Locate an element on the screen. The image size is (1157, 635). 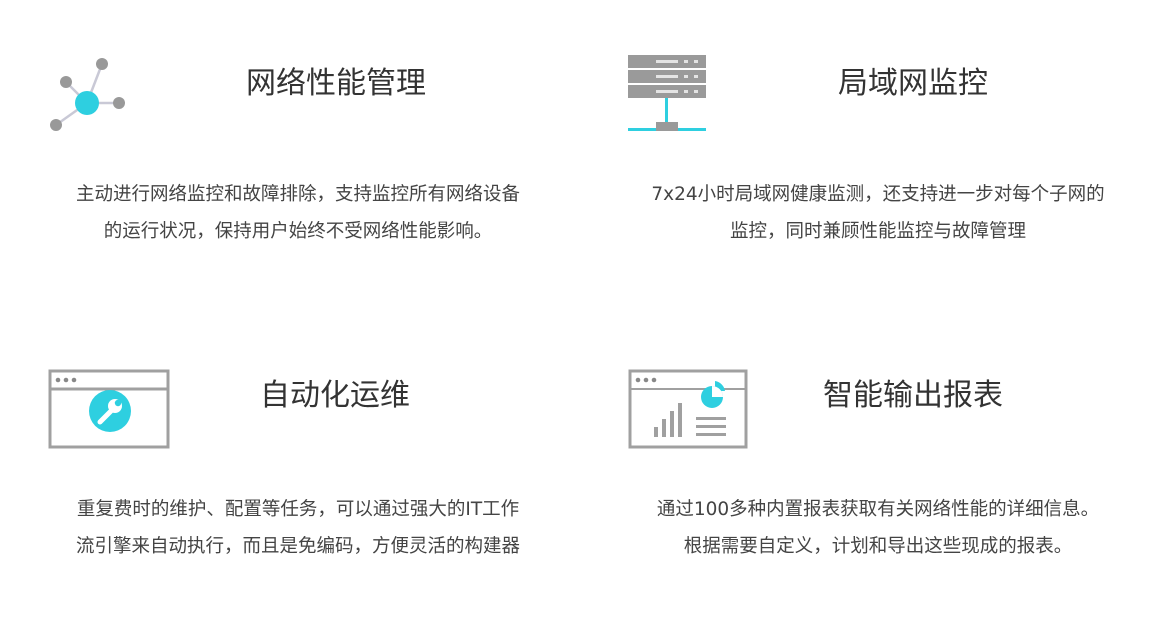
feature-title: 局域网监控 is located at coordinates (913, 83).